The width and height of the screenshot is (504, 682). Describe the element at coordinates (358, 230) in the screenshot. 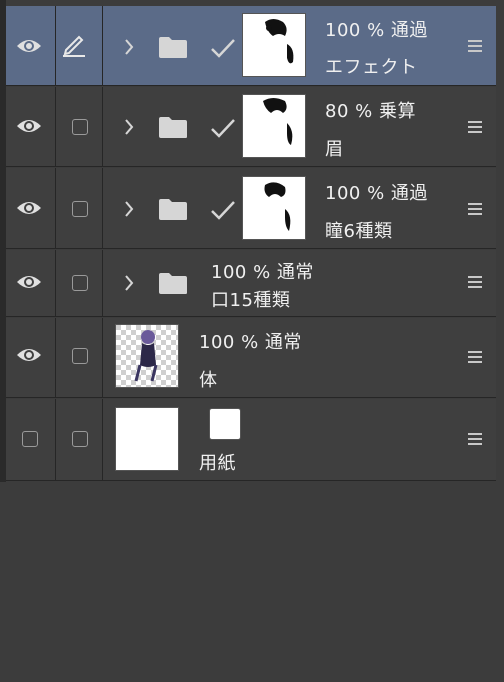

I see `layer-name: 瞳6種類` at that location.